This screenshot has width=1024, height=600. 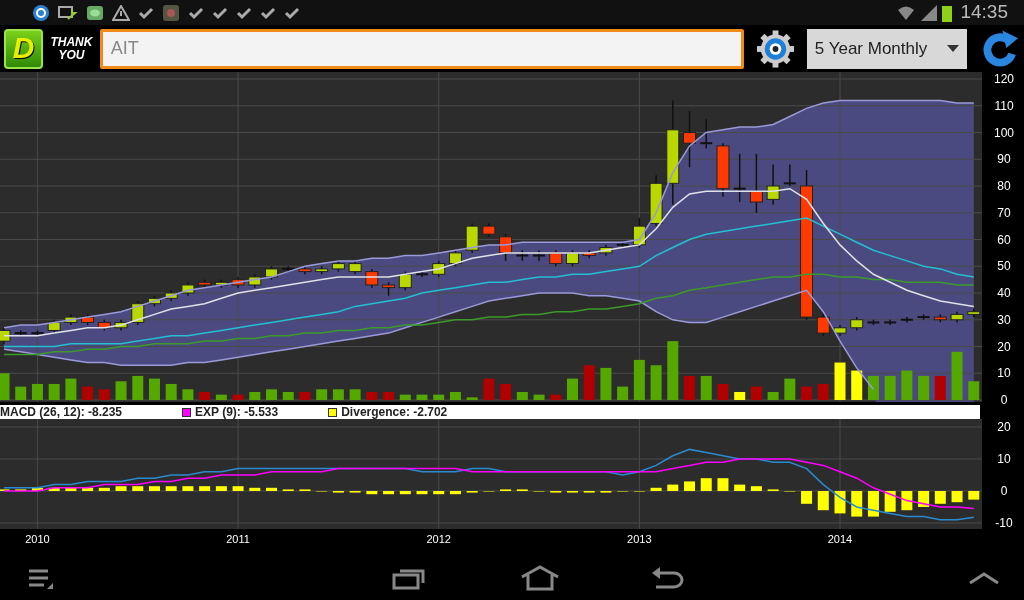 I want to click on axis-label: 100, so click(x=1004, y=132).